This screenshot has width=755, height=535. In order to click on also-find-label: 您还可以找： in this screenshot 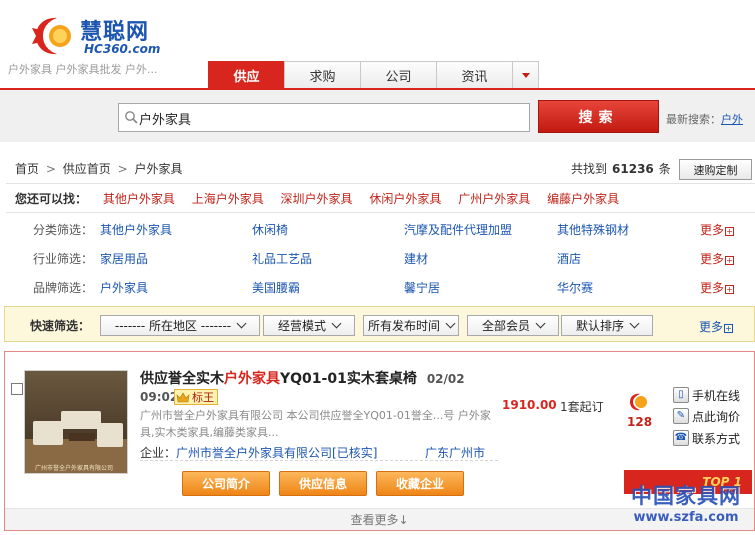, I will do `click(51, 199)`.